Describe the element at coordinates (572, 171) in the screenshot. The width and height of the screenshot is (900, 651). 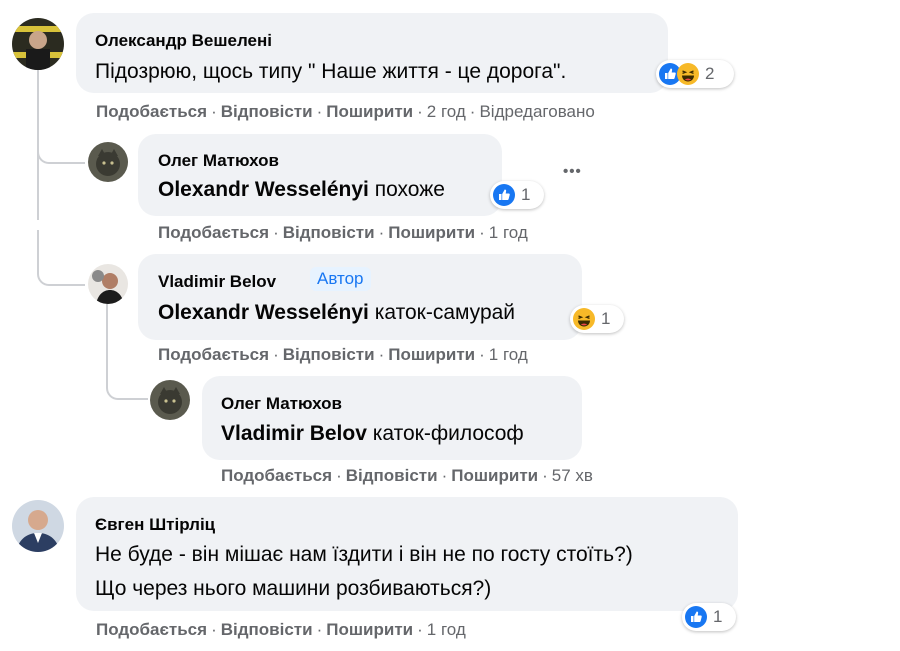
I see `more-options-icon: •••` at that location.